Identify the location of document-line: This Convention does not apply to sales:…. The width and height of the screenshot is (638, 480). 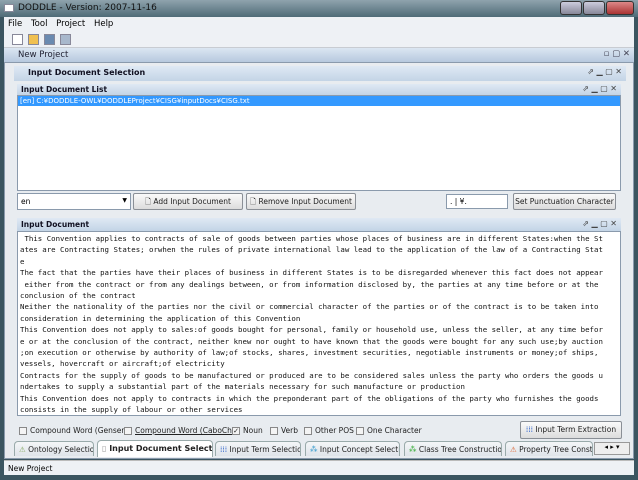
(311, 330).